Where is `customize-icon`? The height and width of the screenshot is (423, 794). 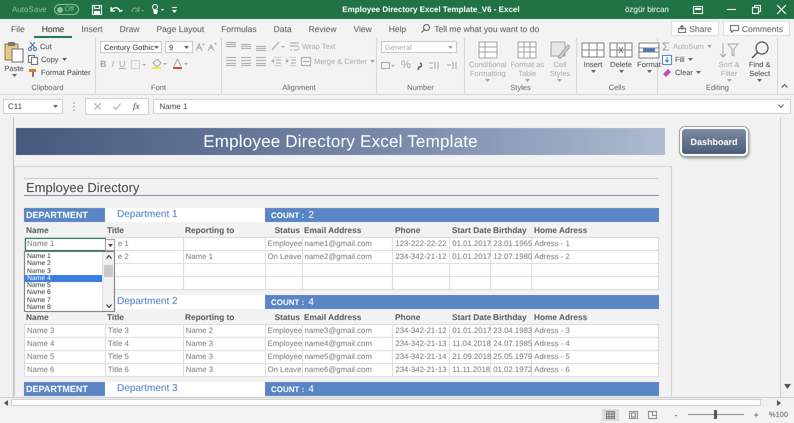
customize-icon is located at coordinates (174, 9).